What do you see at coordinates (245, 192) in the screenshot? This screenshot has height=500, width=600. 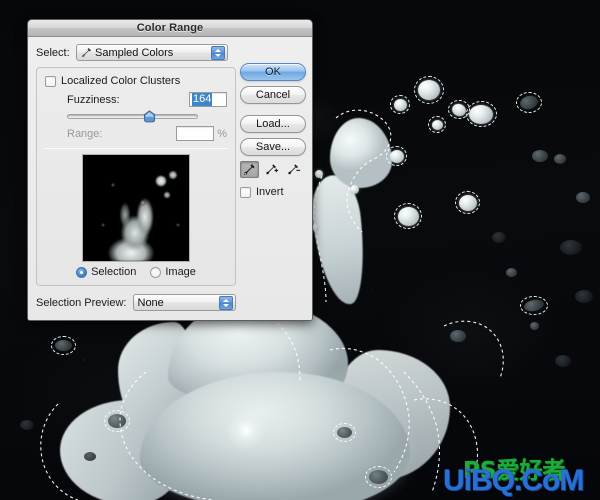 I see `invert-checkbox` at bounding box center [245, 192].